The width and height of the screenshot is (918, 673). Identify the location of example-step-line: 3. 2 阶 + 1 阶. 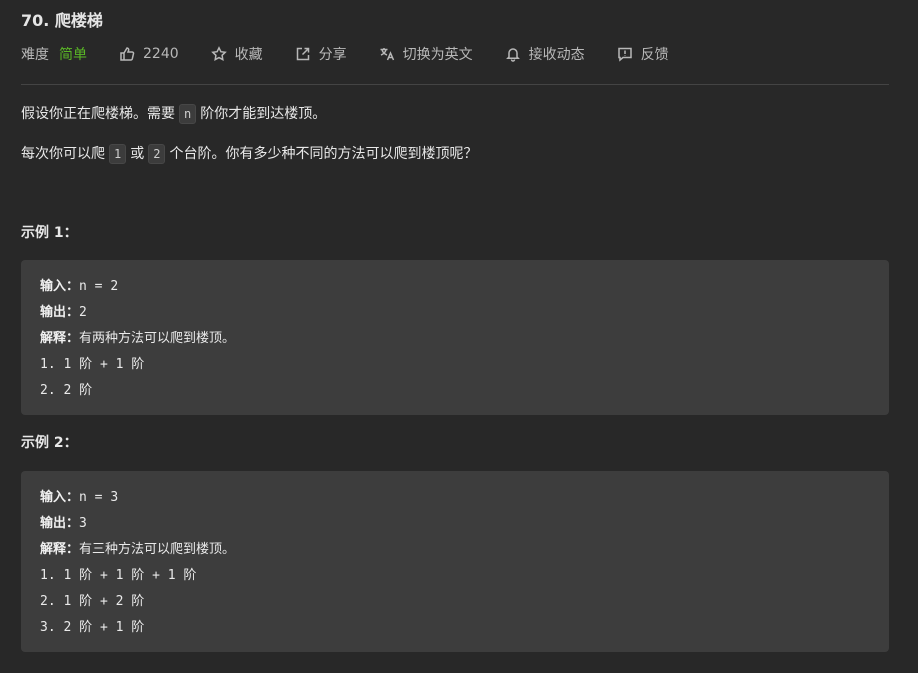
(92, 627).